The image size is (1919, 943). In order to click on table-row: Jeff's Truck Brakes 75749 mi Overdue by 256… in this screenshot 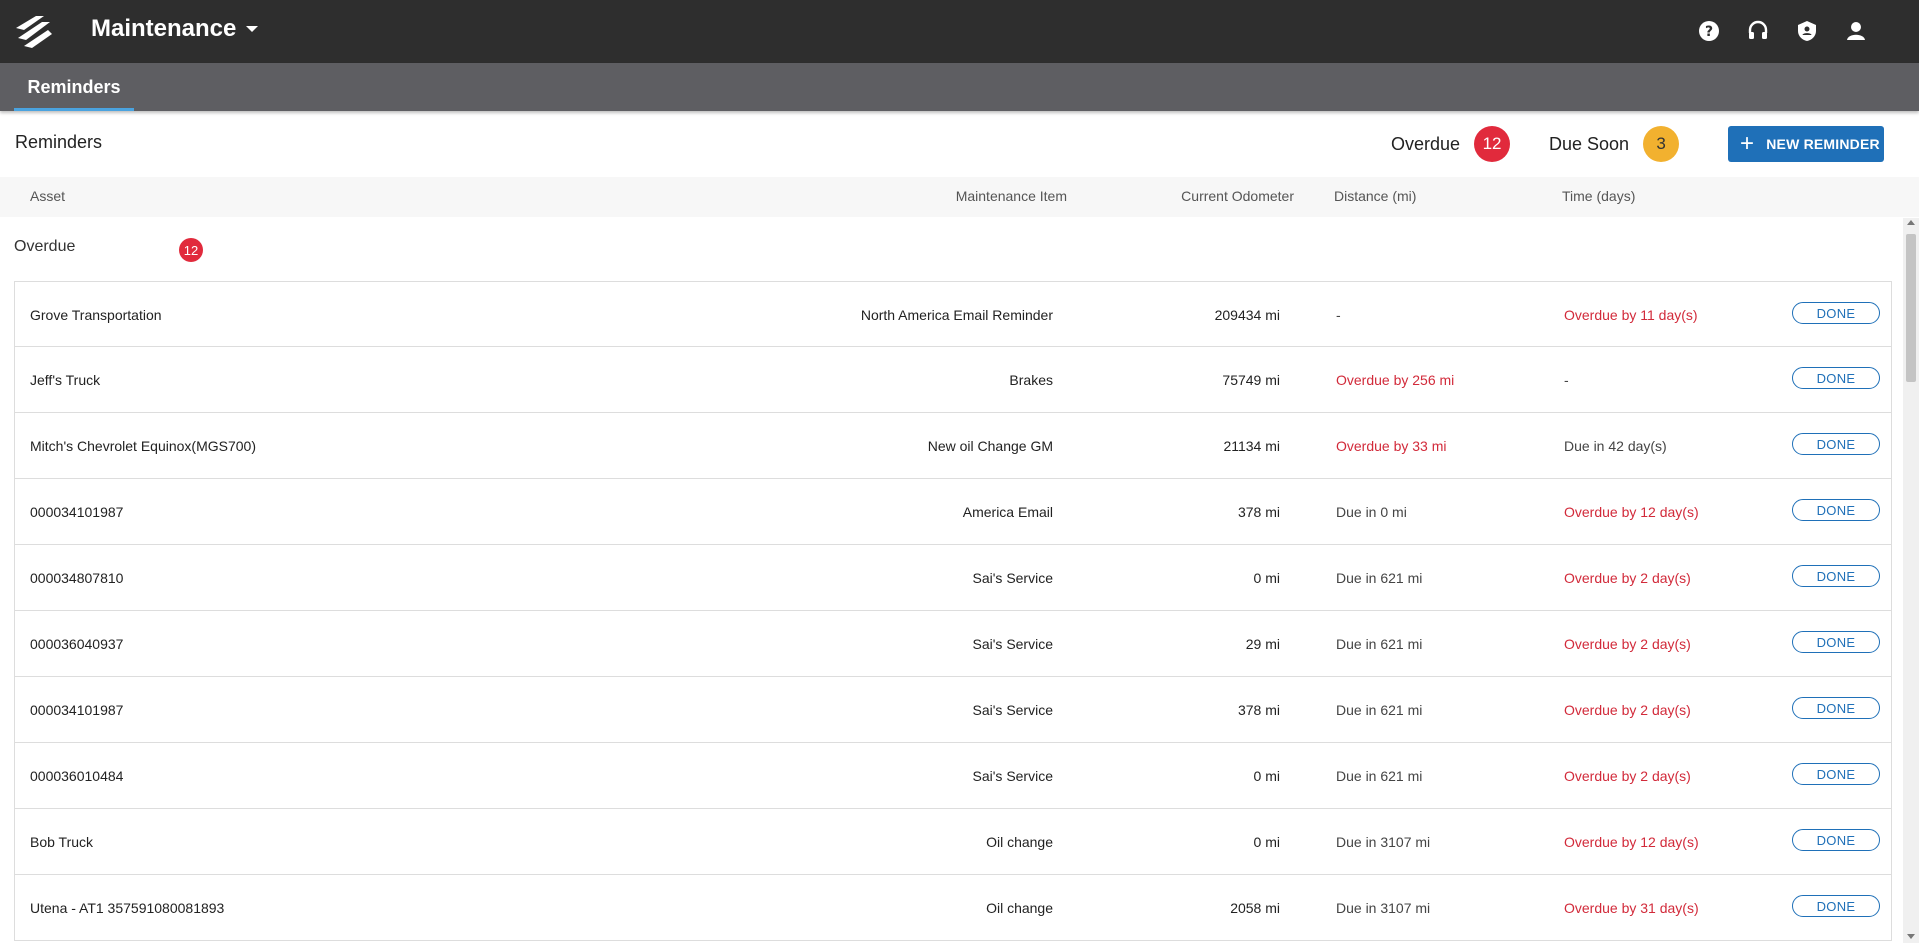, I will do `click(953, 380)`.